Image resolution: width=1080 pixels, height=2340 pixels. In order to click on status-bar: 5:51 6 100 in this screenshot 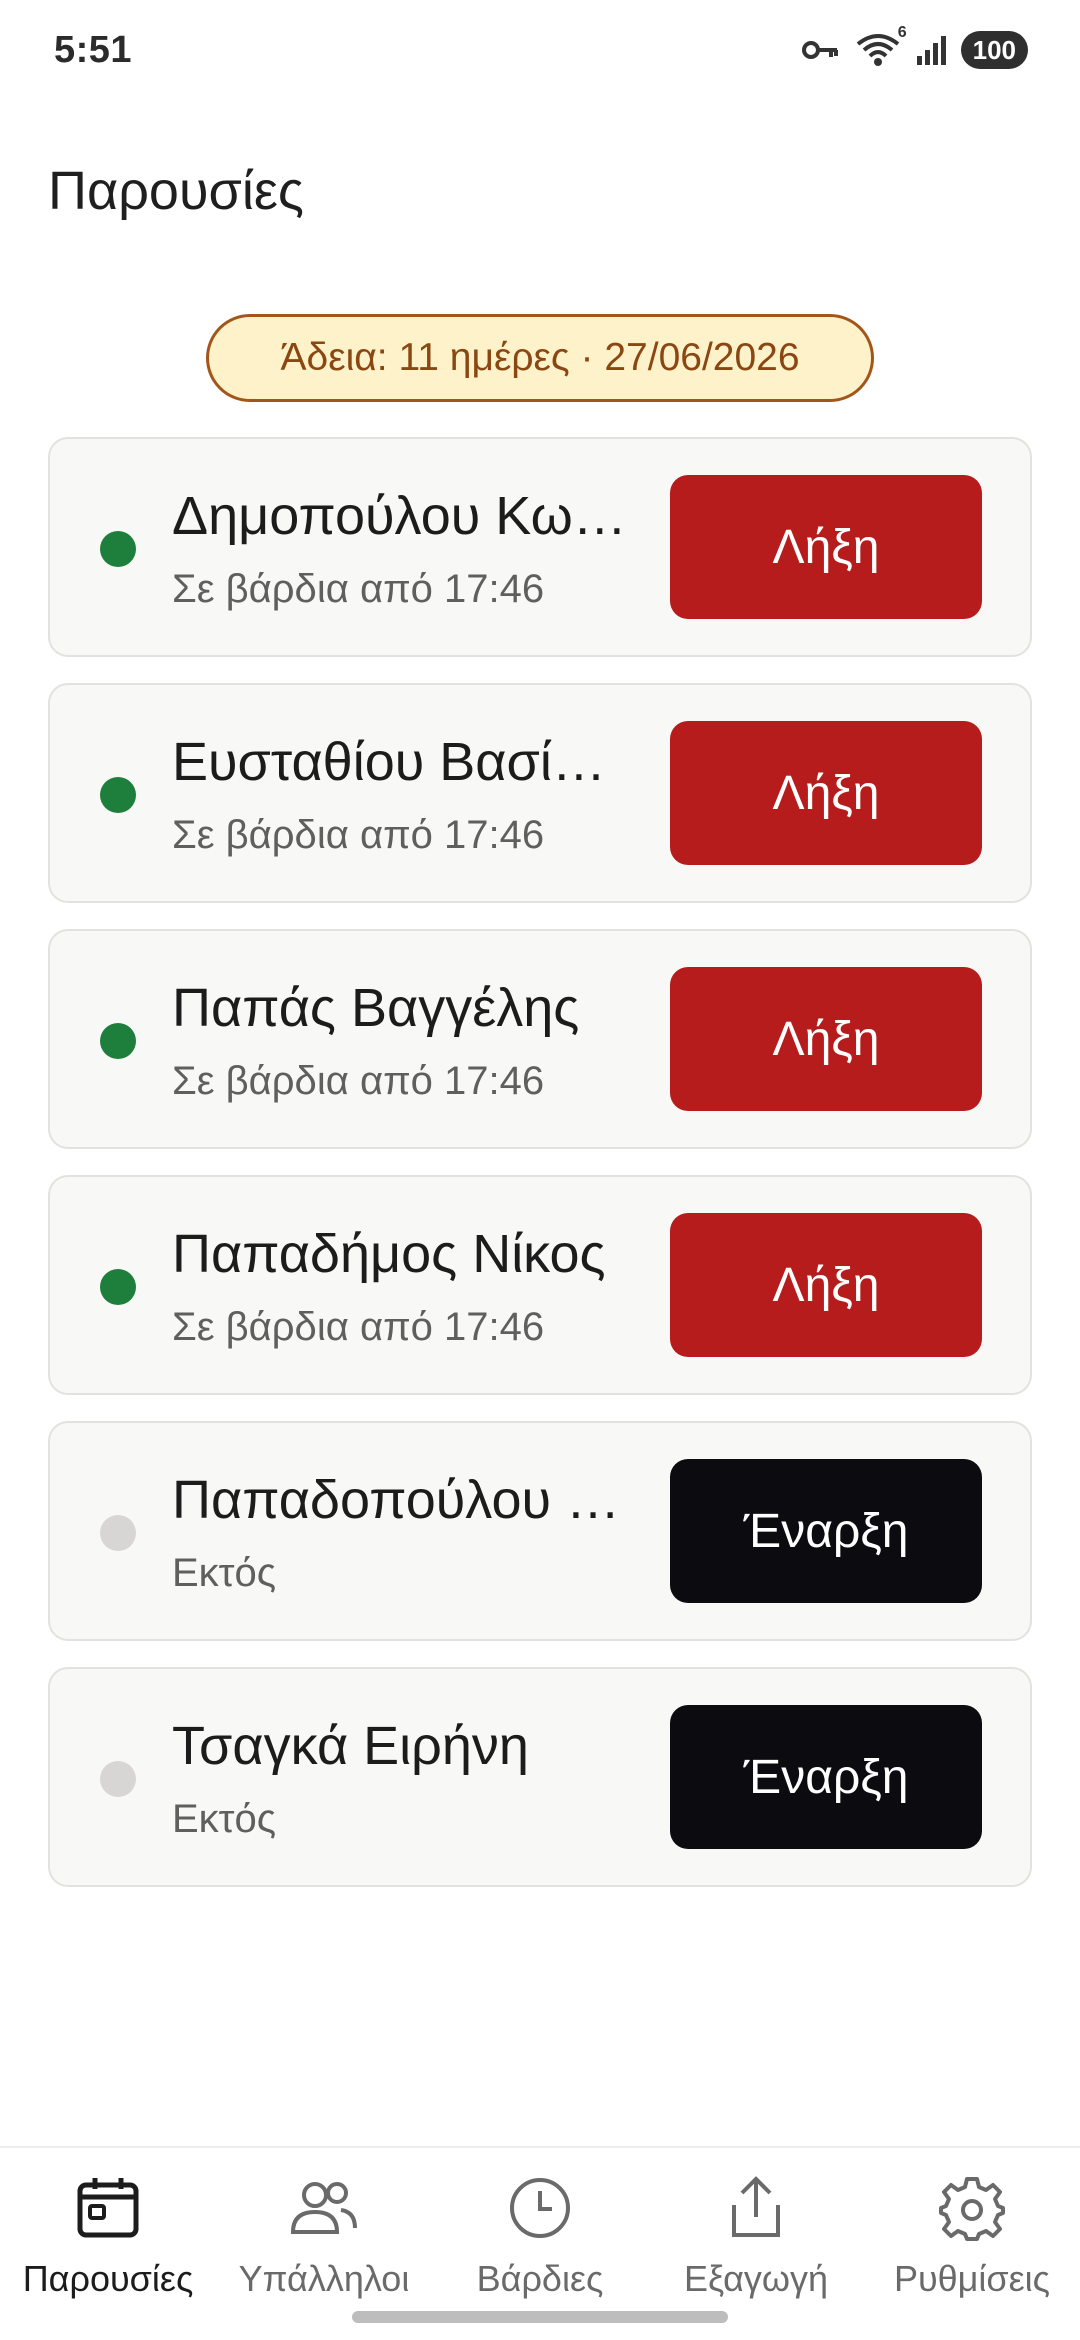, I will do `click(540, 50)`.